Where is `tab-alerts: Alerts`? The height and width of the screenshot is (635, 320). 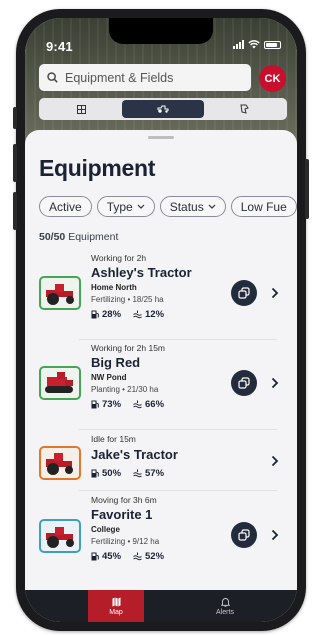 tab-alerts: Alerts is located at coordinates (225, 606).